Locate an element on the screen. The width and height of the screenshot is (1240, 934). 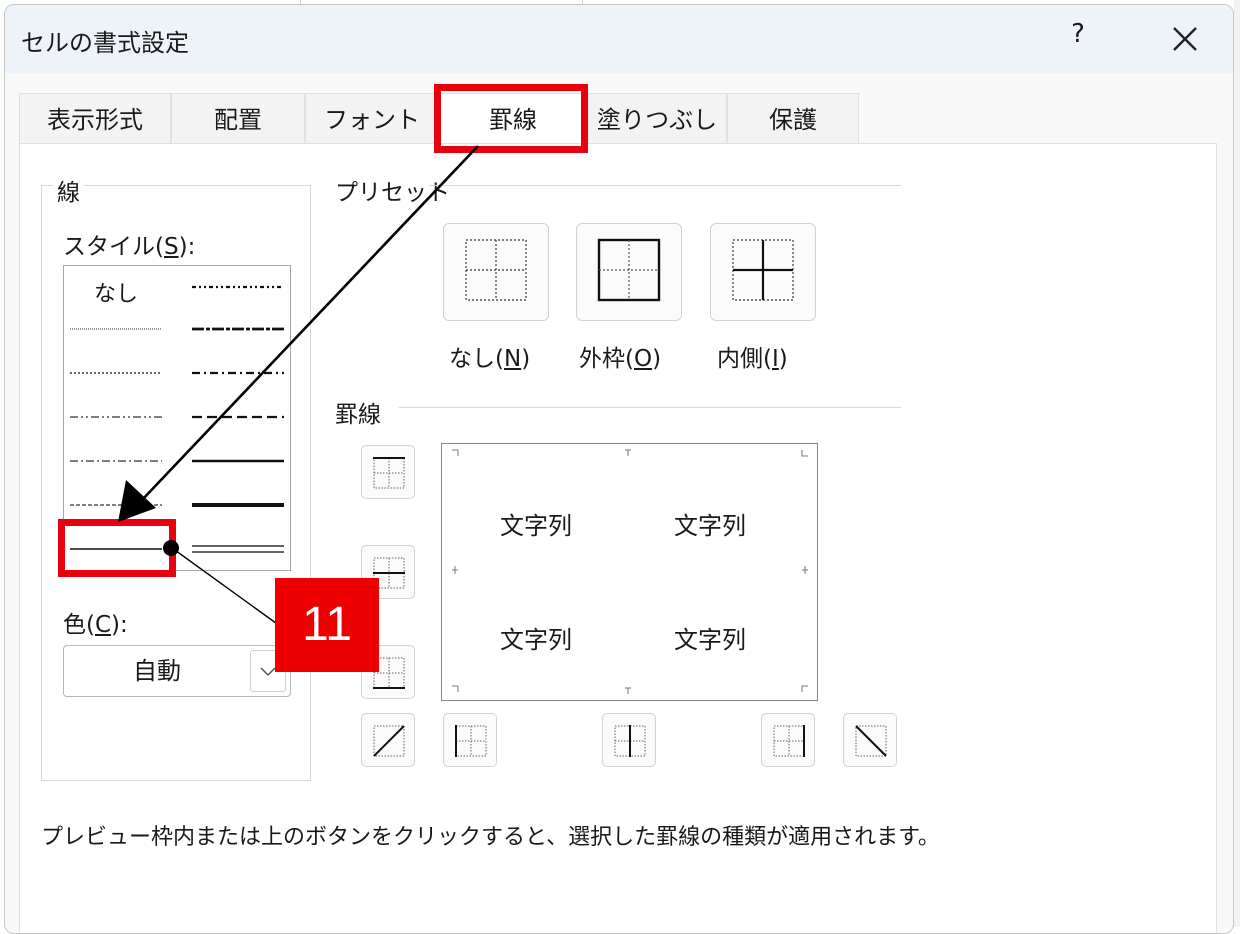
border-inside-vertical-button is located at coordinates (629, 740).